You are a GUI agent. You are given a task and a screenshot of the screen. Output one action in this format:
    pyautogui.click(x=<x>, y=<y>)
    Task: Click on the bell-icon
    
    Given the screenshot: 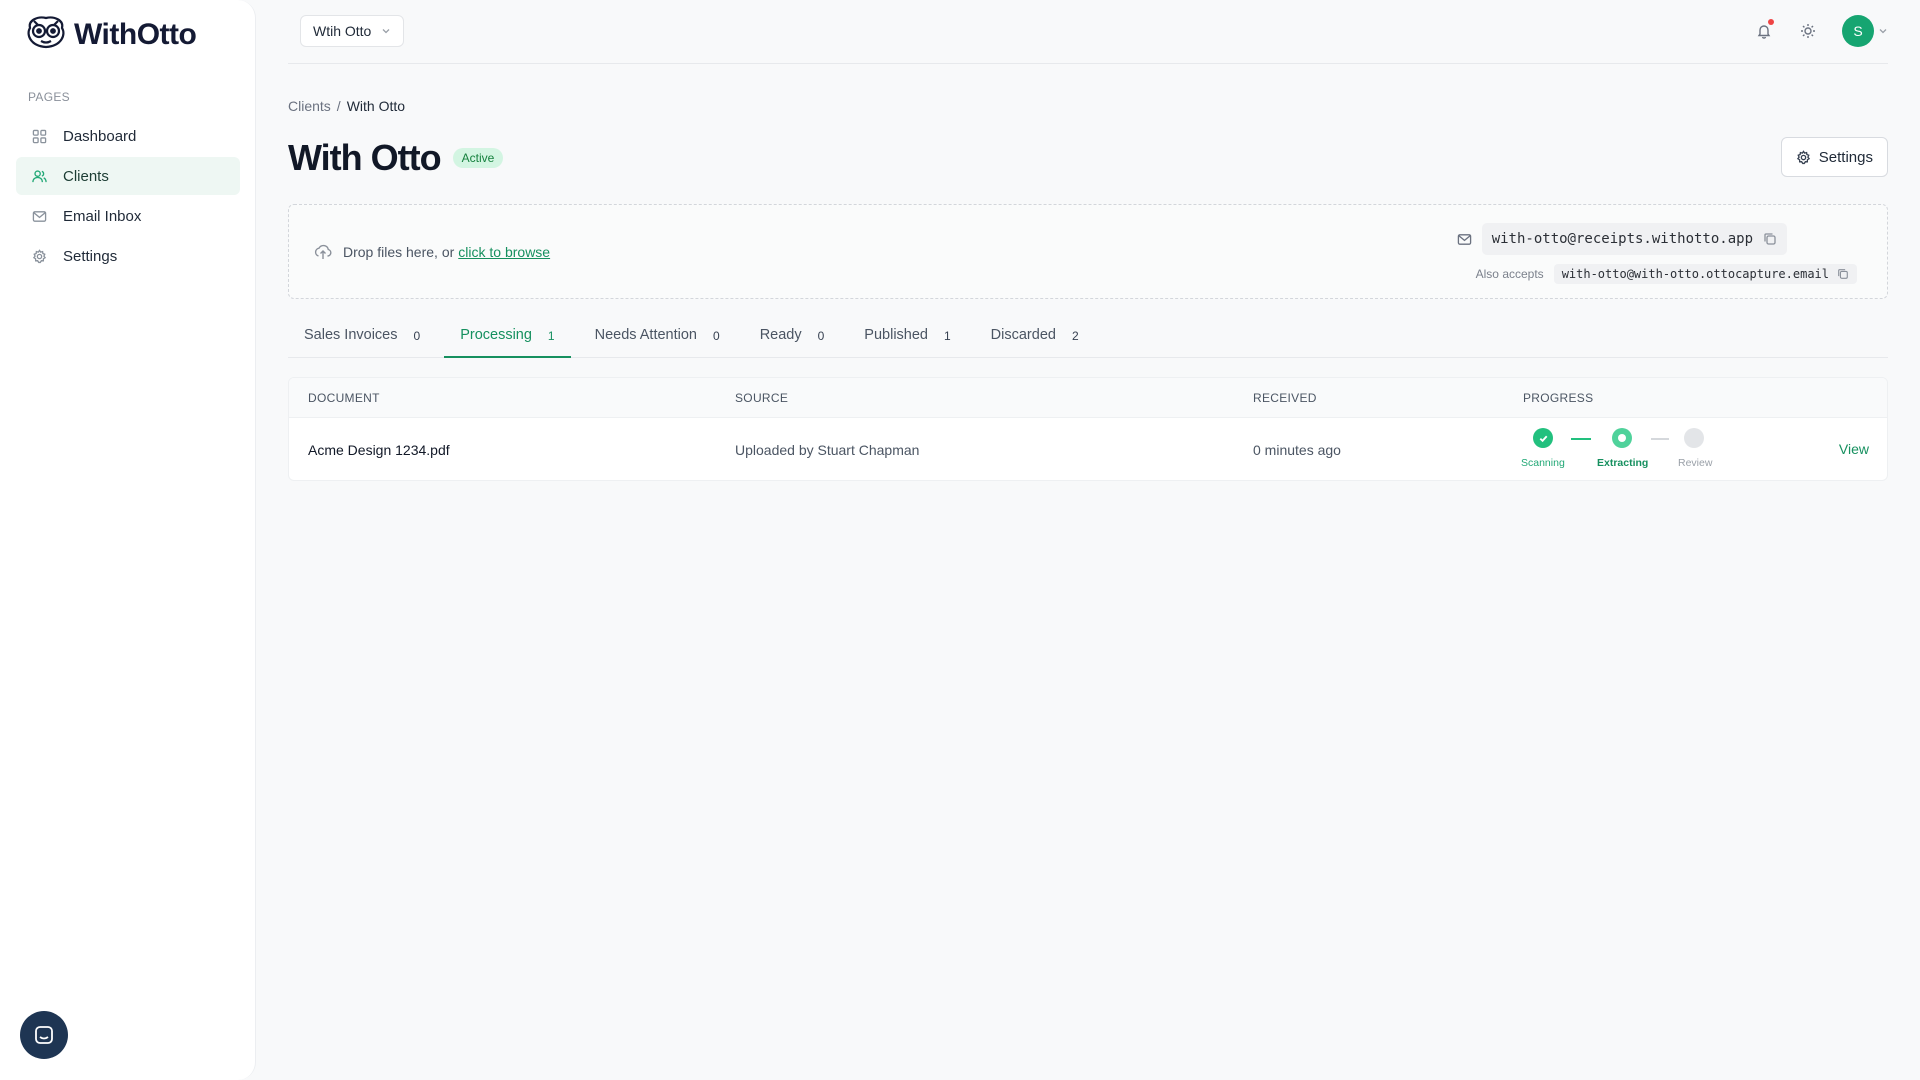 What is the action you would take?
    pyautogui.click(x=1764, y=32)
    